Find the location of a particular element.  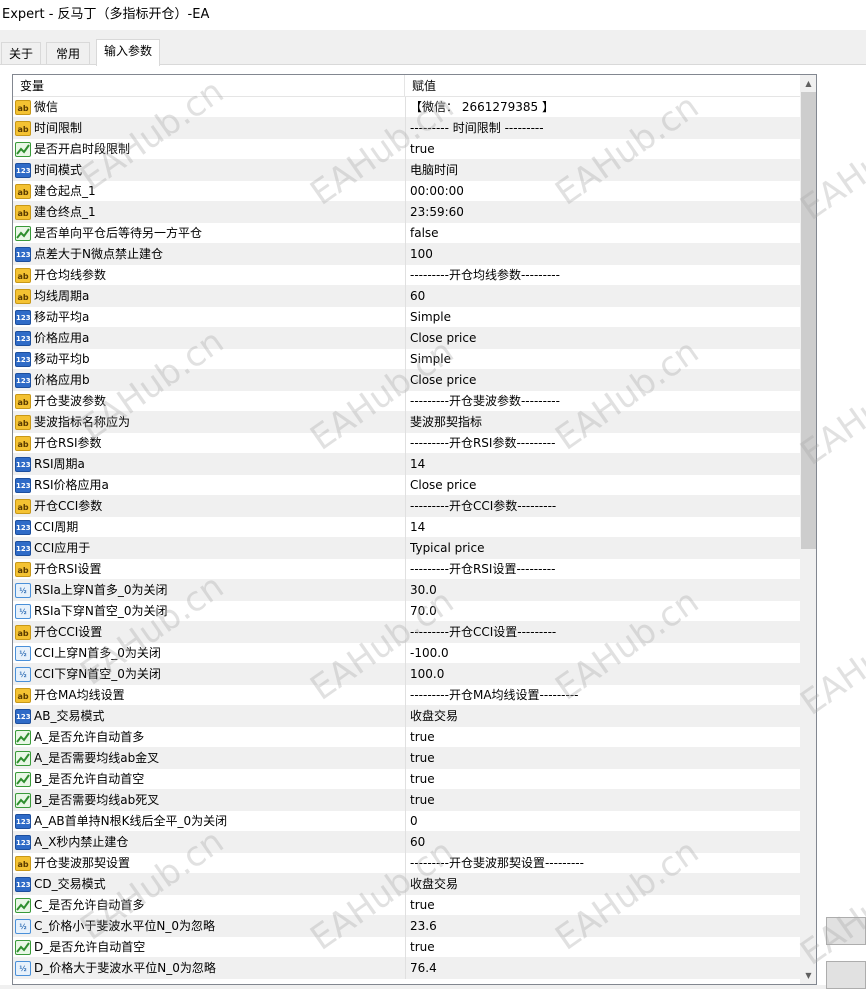

table-row: ab 时间限制 --------- 时间限制 --------- is located at coordinates (406, 128).